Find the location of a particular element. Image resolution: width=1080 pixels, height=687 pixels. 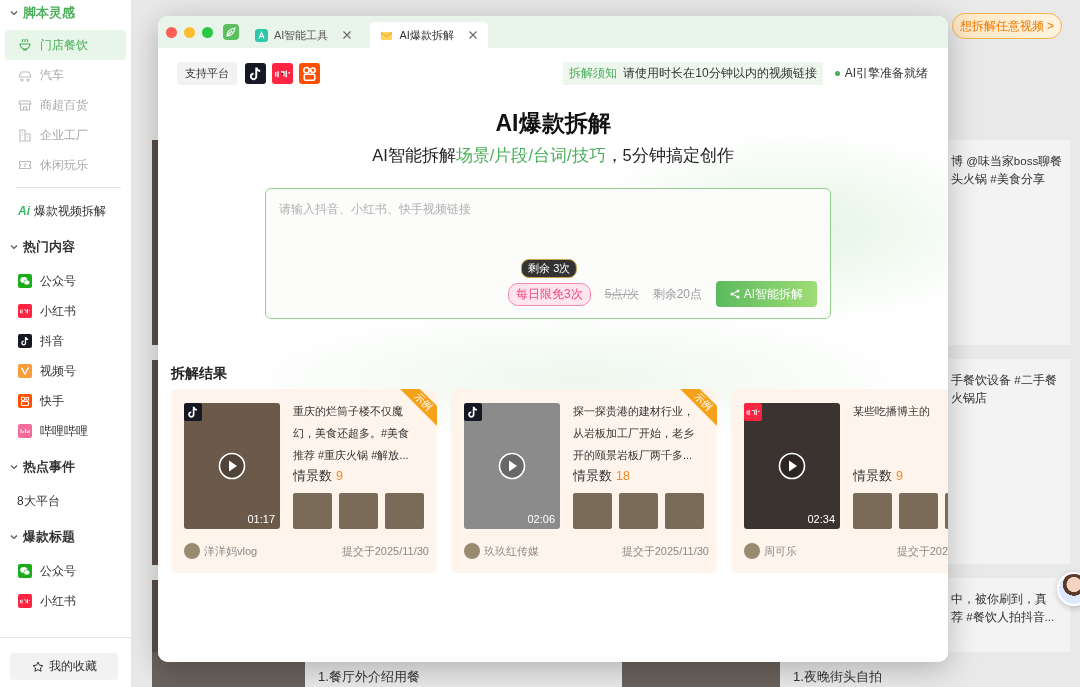

platforms-label: 支持平台 is located at coordinates (207, 73).